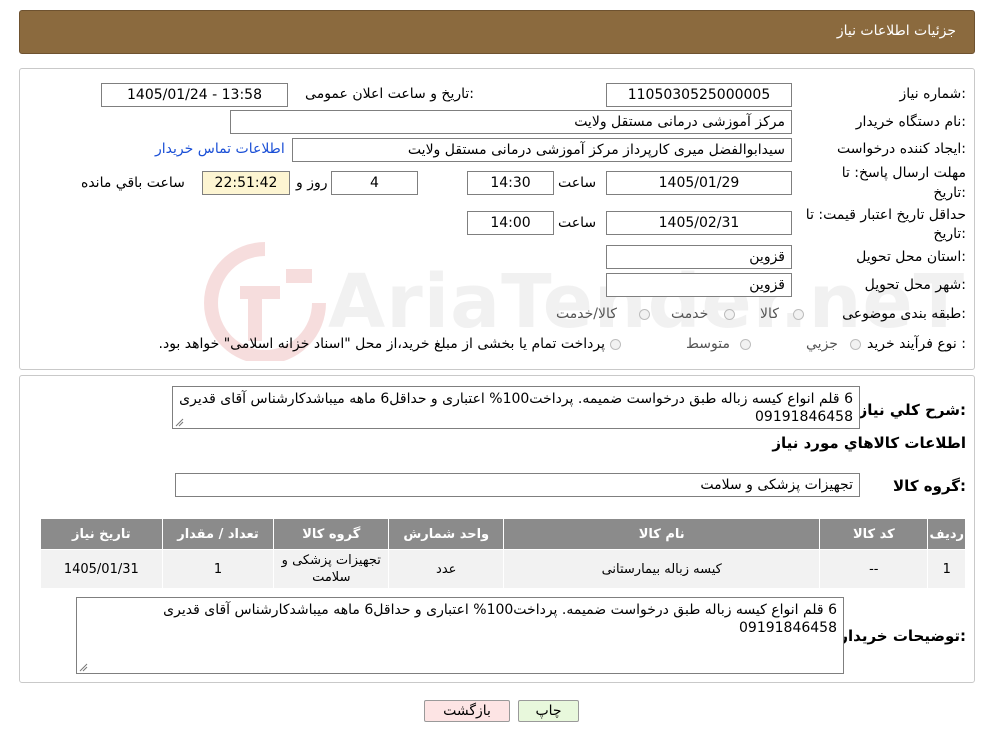 This screenshot has width=985, height=744. Describe the element at coordinates (446, 534) in the screenshot. I see `col-unit: واحد شمارش` at that location.